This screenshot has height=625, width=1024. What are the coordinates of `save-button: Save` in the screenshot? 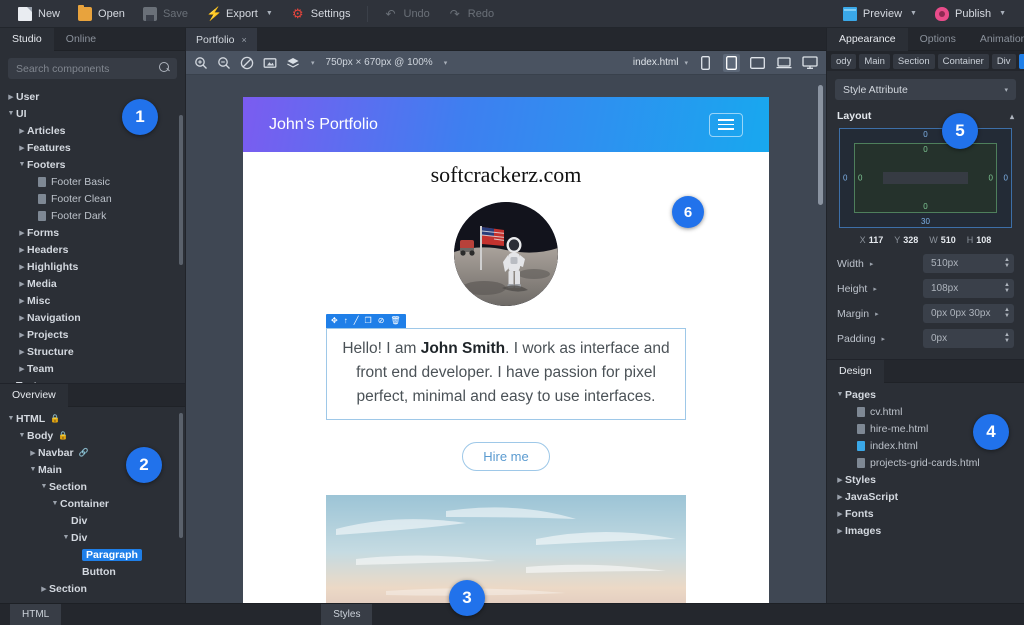 It's located at (165, 14).